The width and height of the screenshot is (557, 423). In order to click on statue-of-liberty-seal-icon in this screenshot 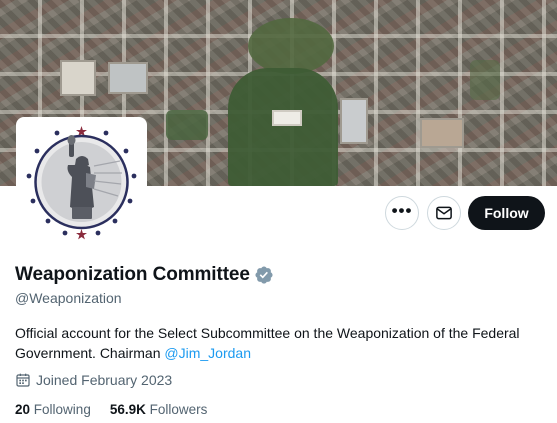, I will do `click(81, 183)`.